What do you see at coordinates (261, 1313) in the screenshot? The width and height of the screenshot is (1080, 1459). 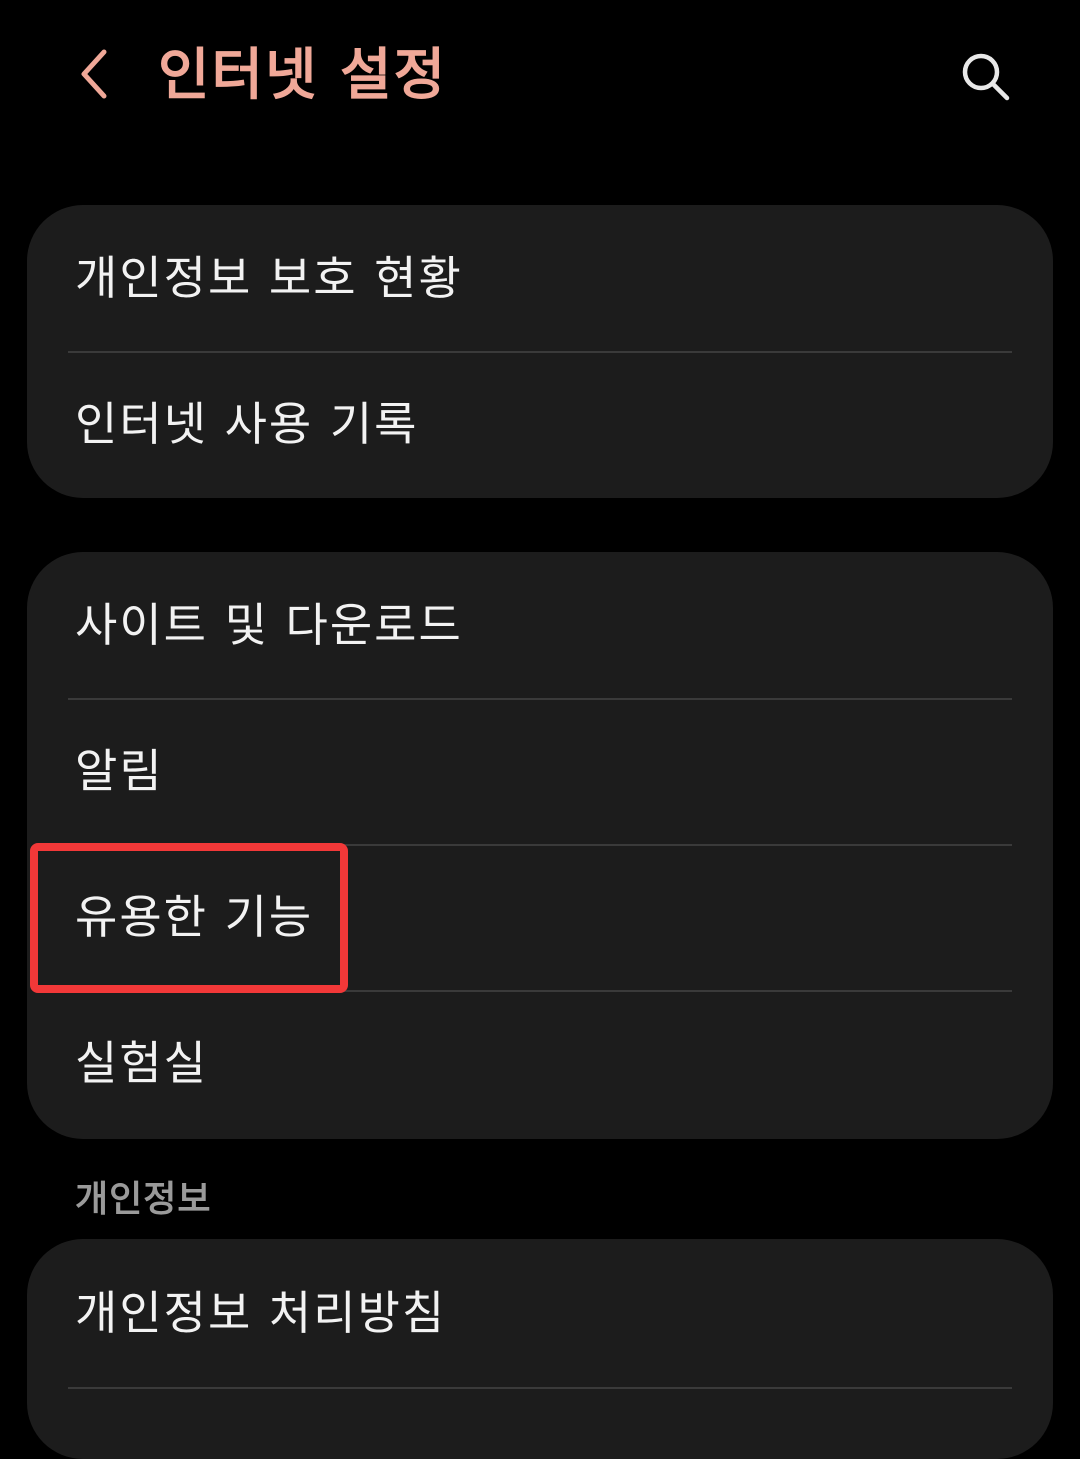 I see `menu-item-label: 개인정보 처리방침` at bounding box center [261, 1313].